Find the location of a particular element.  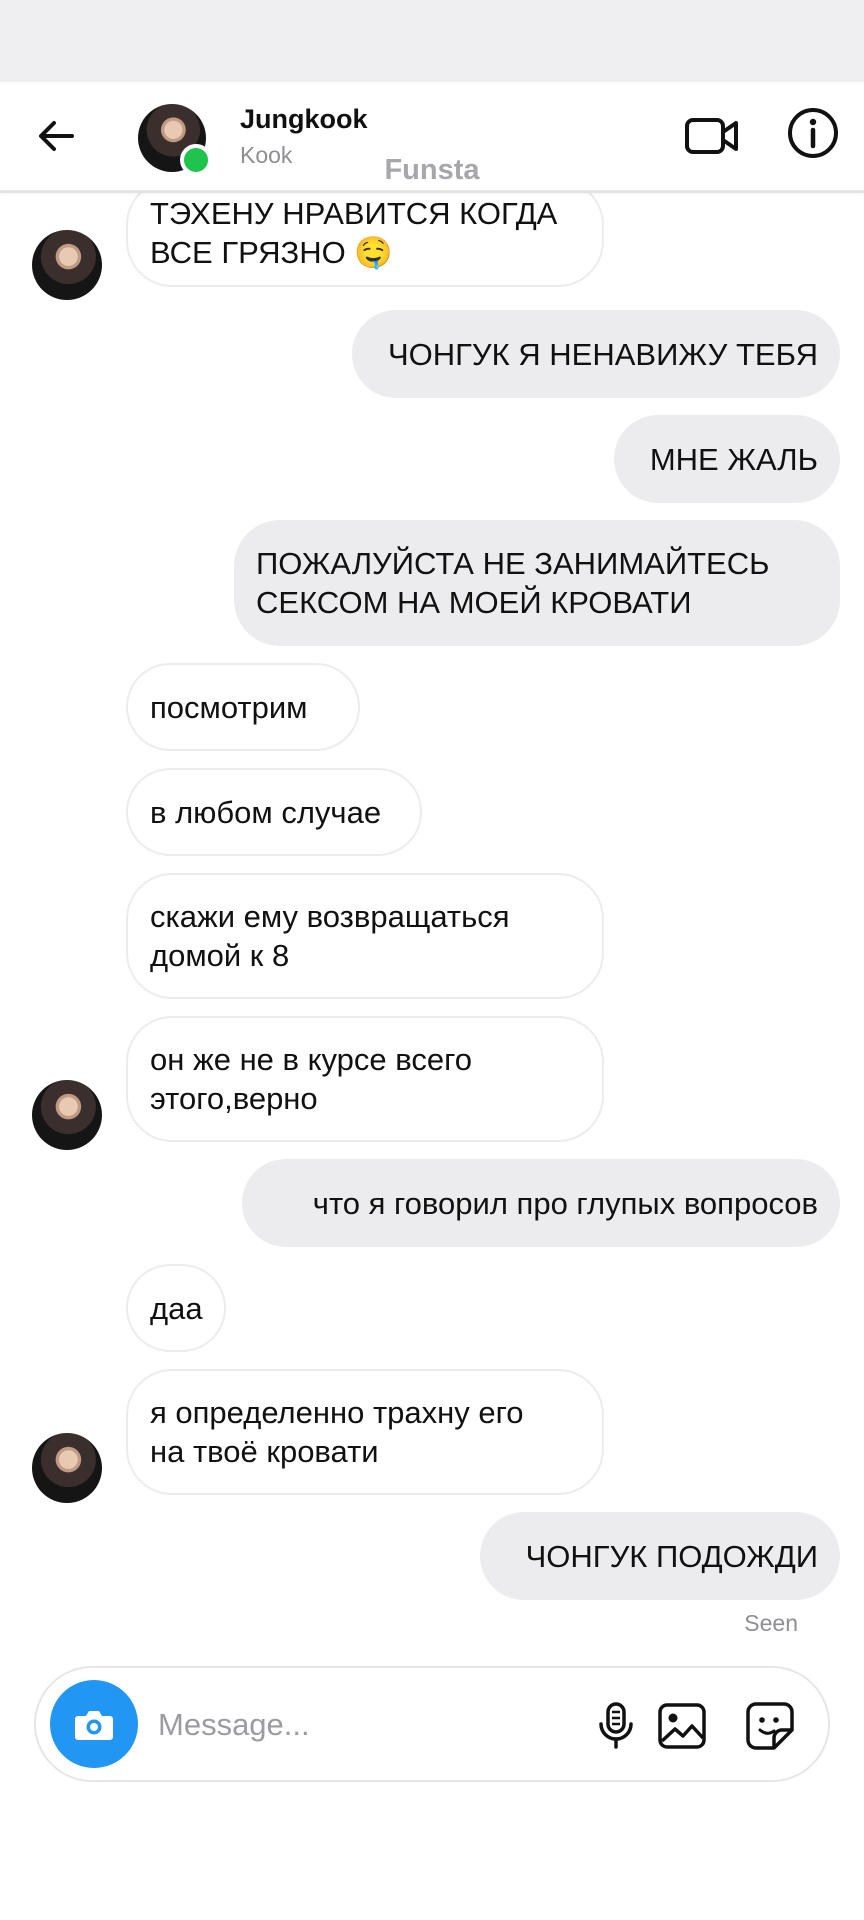

image-icon is located at coordinates (682, 1726).